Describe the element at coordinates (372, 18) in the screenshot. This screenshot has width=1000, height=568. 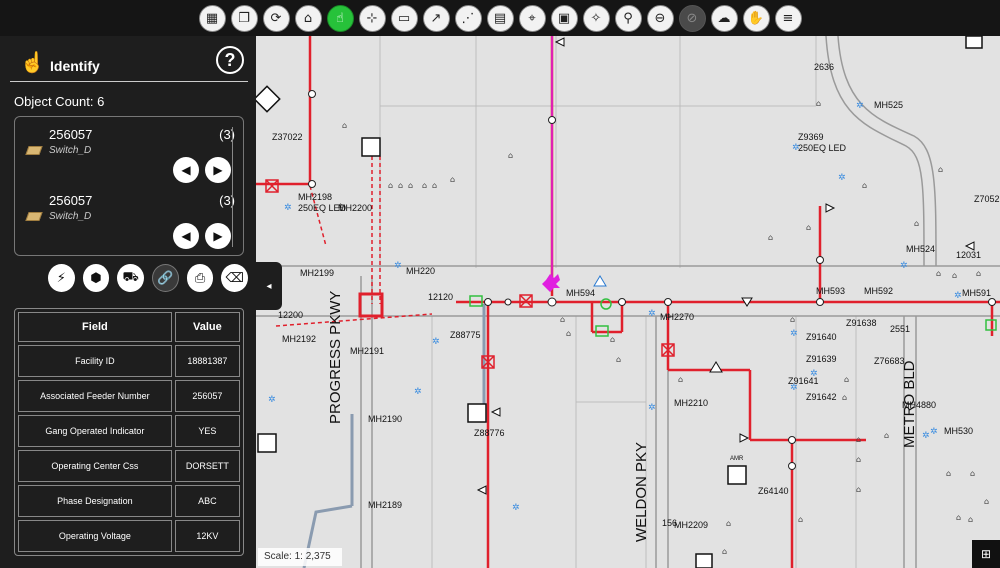
I see `select-features-icon: ⊹` at that location.